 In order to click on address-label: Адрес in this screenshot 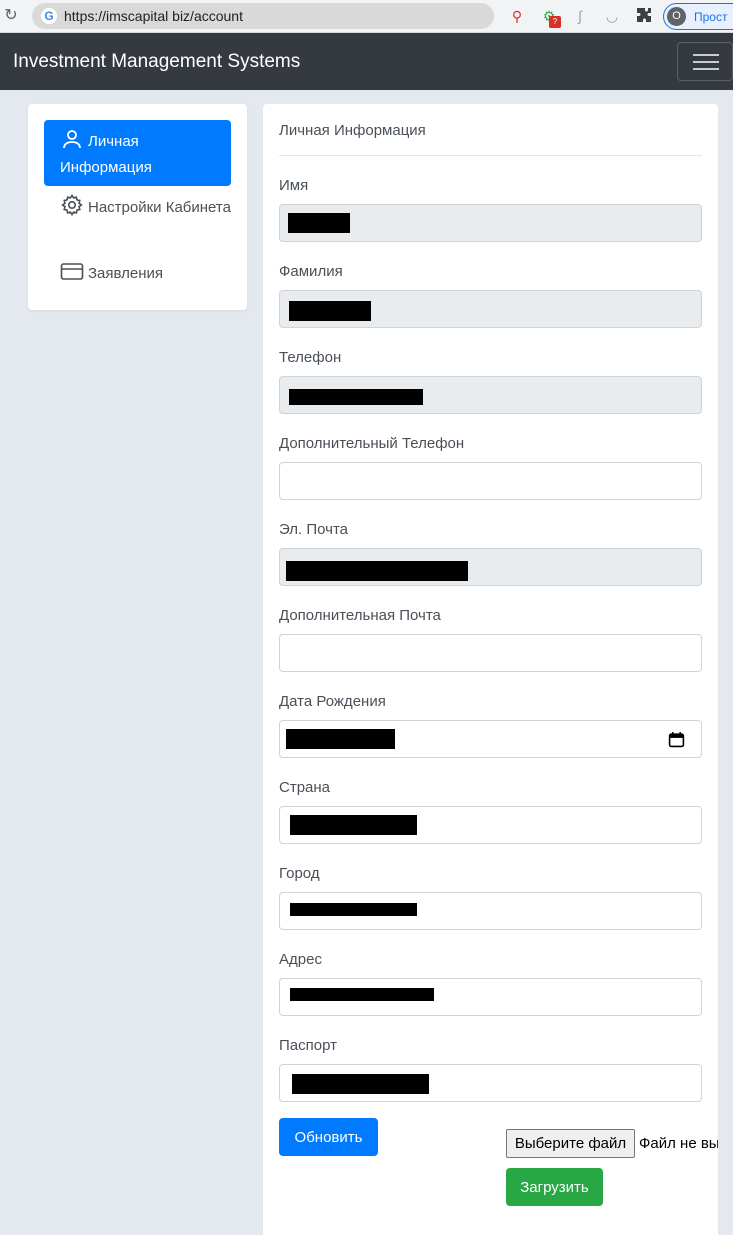, I will do `click(300, 959)`.